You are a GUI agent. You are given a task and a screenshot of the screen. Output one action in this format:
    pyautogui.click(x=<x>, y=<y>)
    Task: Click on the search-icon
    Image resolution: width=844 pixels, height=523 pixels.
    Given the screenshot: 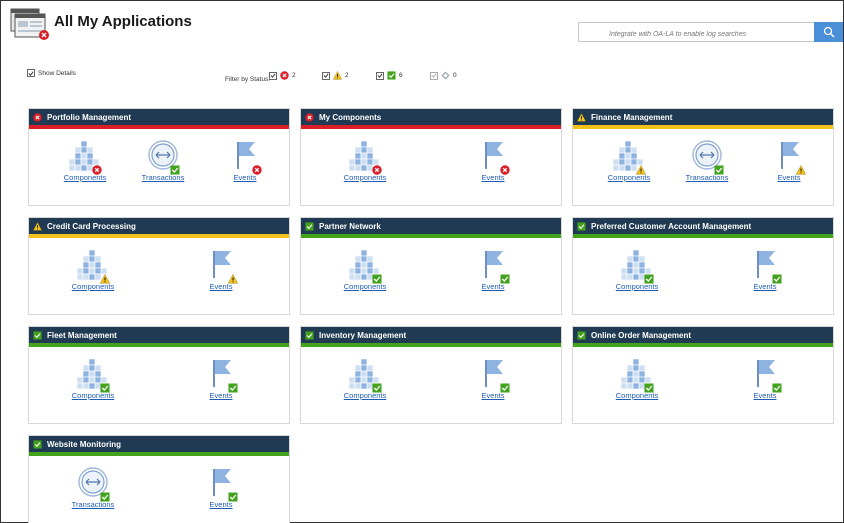 What is the action you would take?
    pyautogui.click(x=829, y=32)
    